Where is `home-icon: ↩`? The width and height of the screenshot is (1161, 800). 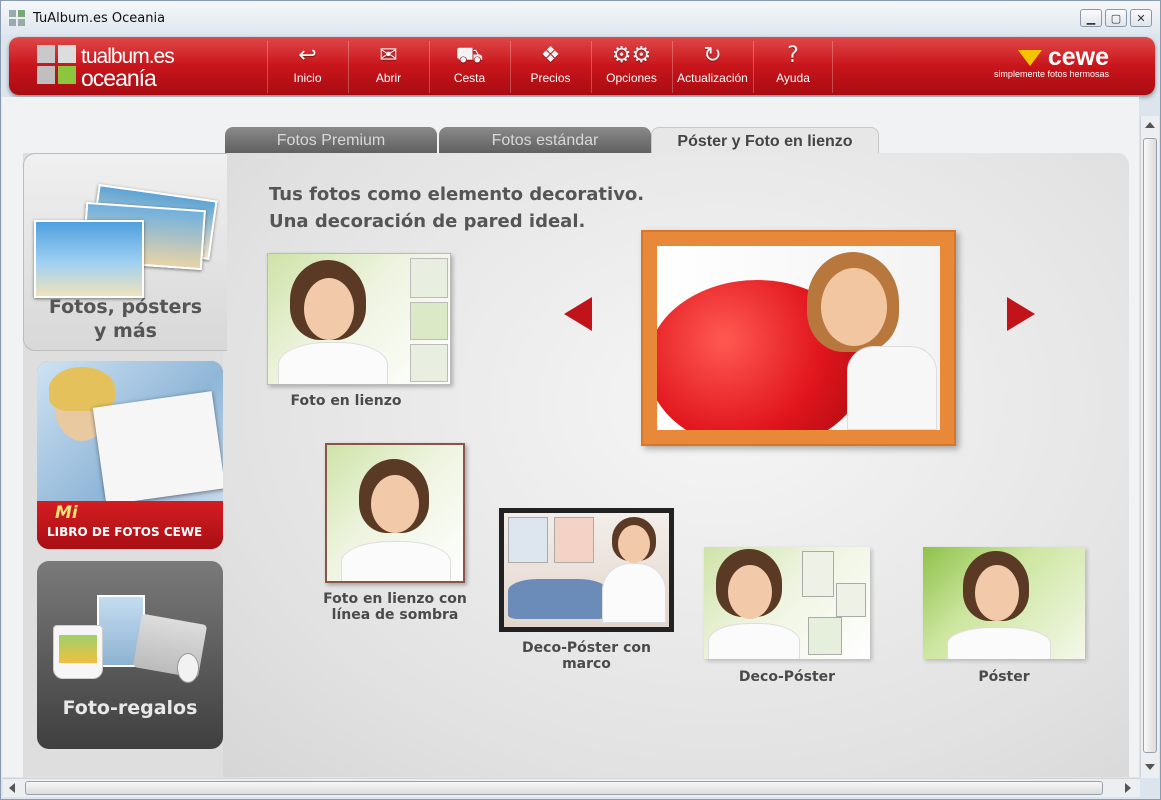
home-icon: ↩ is located at coordinates (307, 55).